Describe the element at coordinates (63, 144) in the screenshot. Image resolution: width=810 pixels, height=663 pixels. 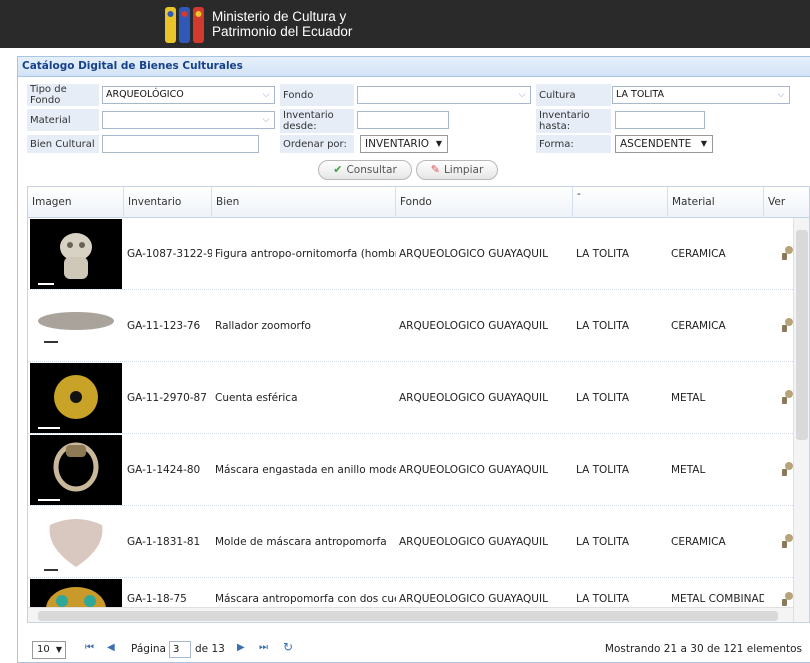
I see `bien-cultural-label: Bien Cultural` at that location.